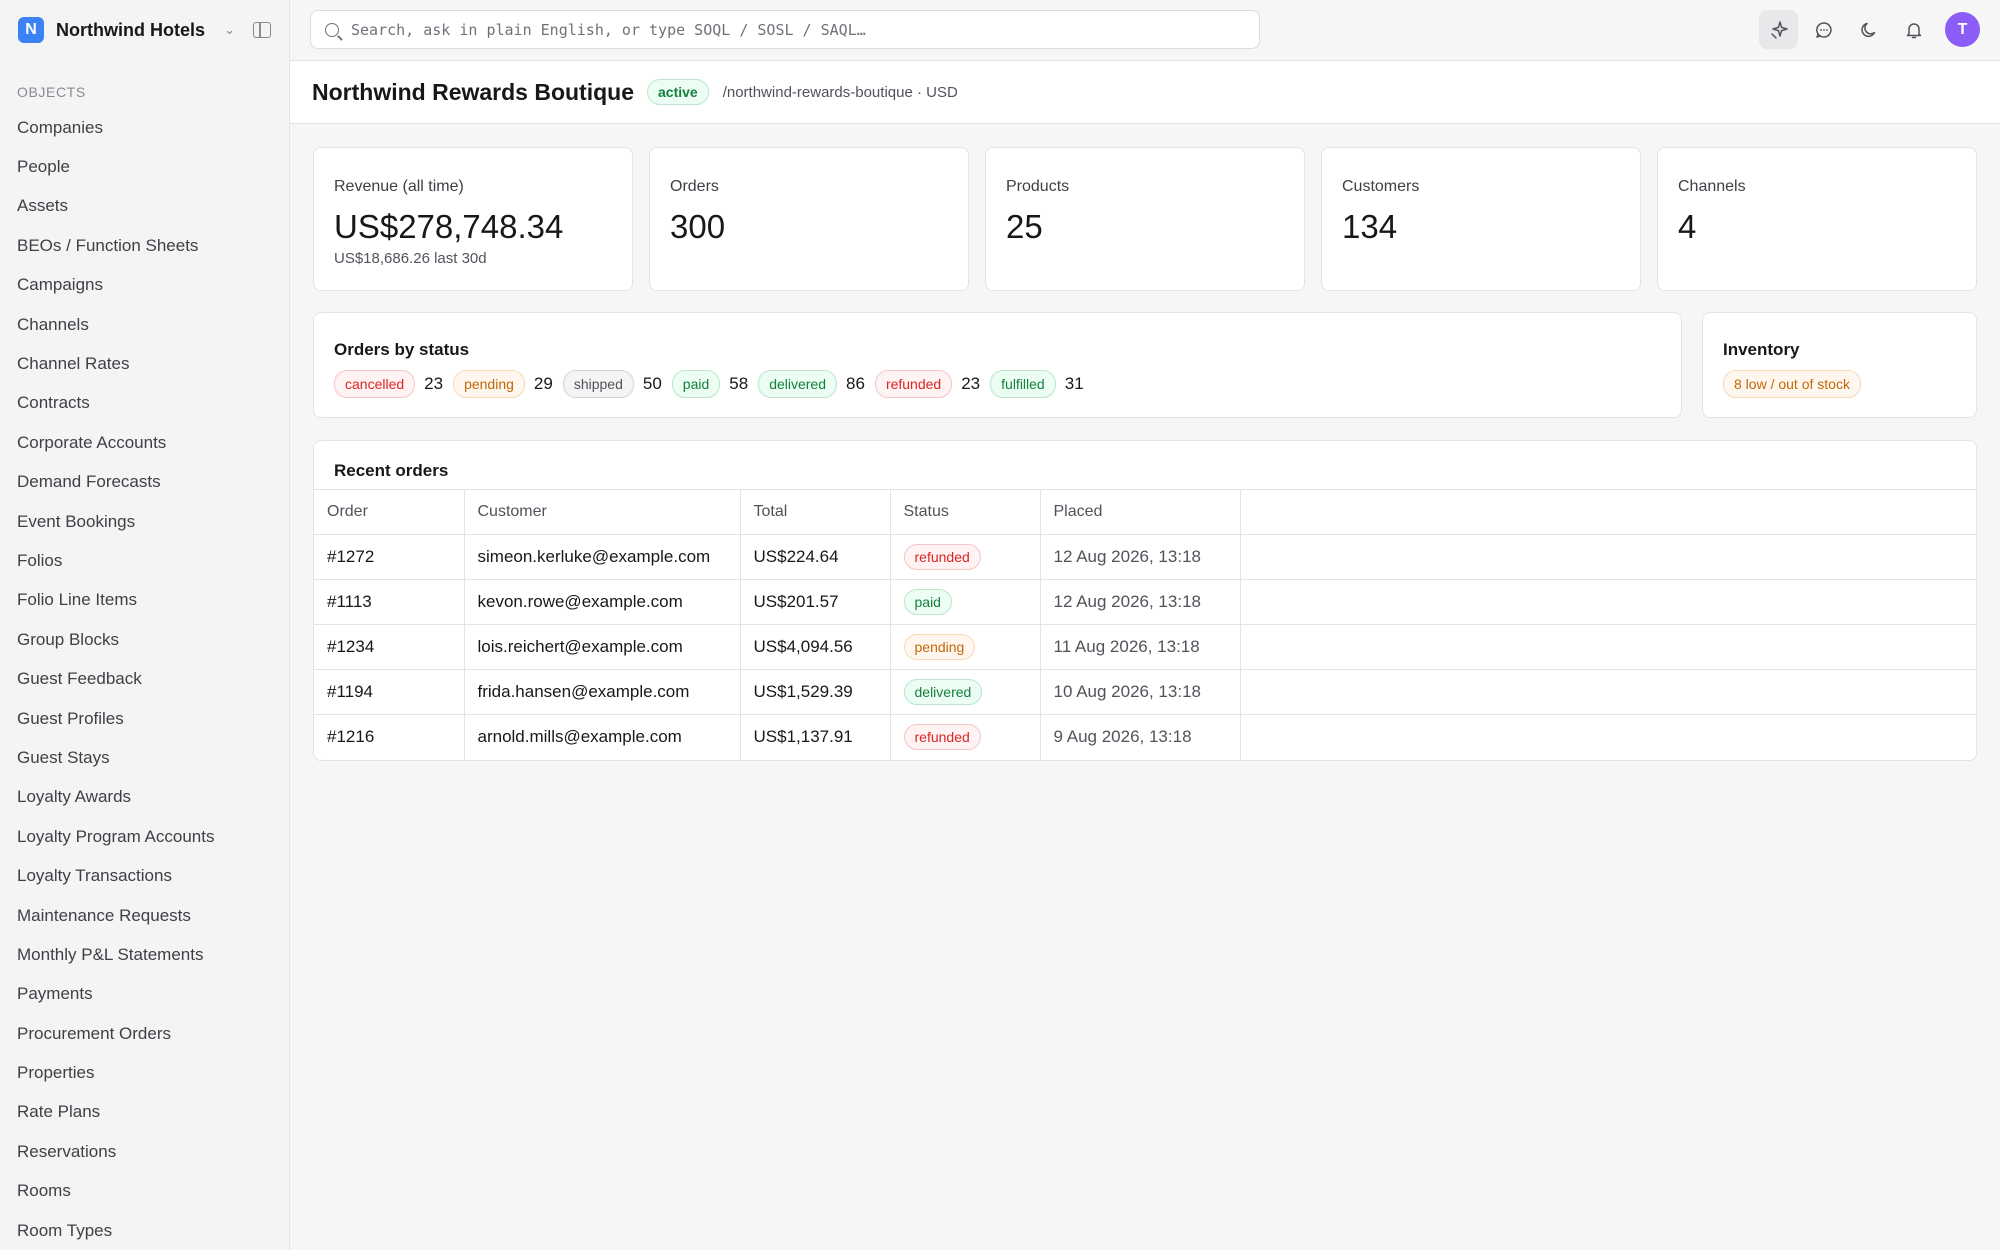 Image resolution: width=2000 pixels, height=1250 pixels. I want to click on stat-label: Products, so click(1038, 186).